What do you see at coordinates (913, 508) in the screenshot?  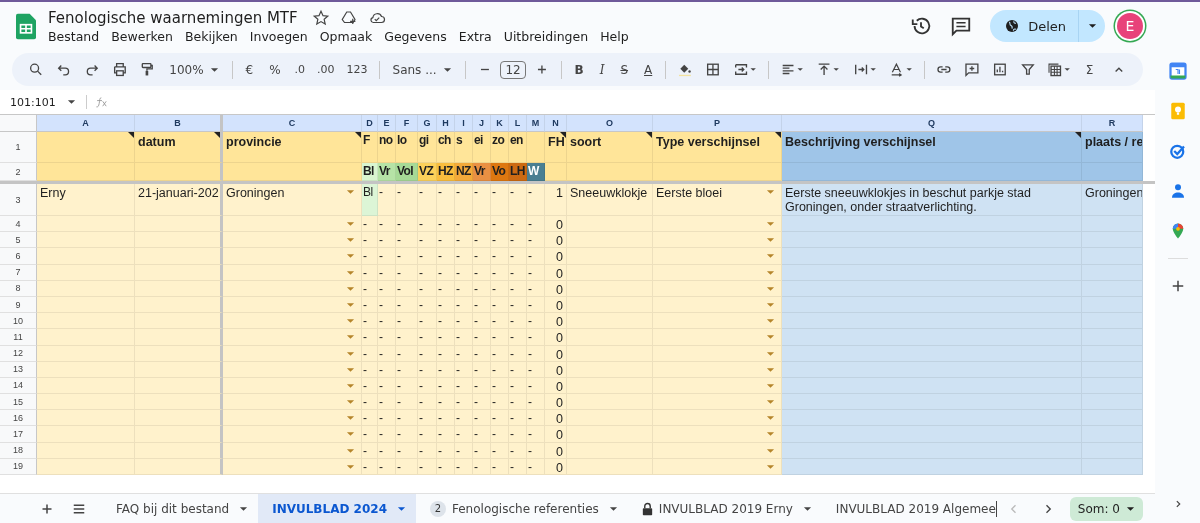 I see `sheet-tab: INVULBLAD 2019 Algemee` at bounding box center [913, 508].